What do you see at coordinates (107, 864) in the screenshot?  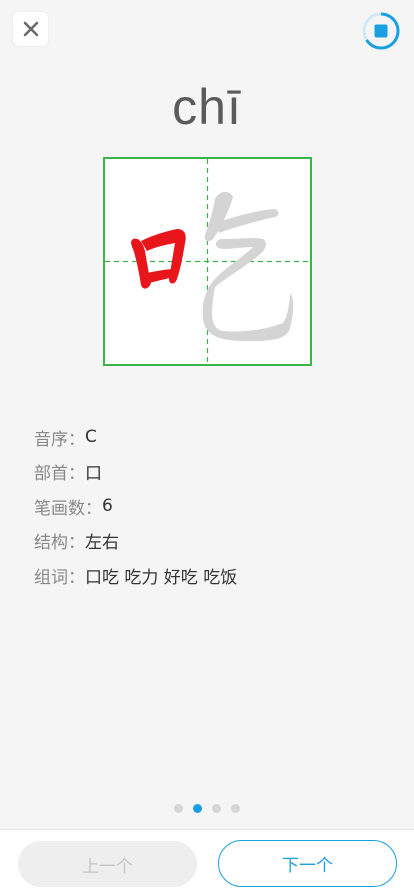 I see `previous-button: 上一个` at bounding box center [107, 864].